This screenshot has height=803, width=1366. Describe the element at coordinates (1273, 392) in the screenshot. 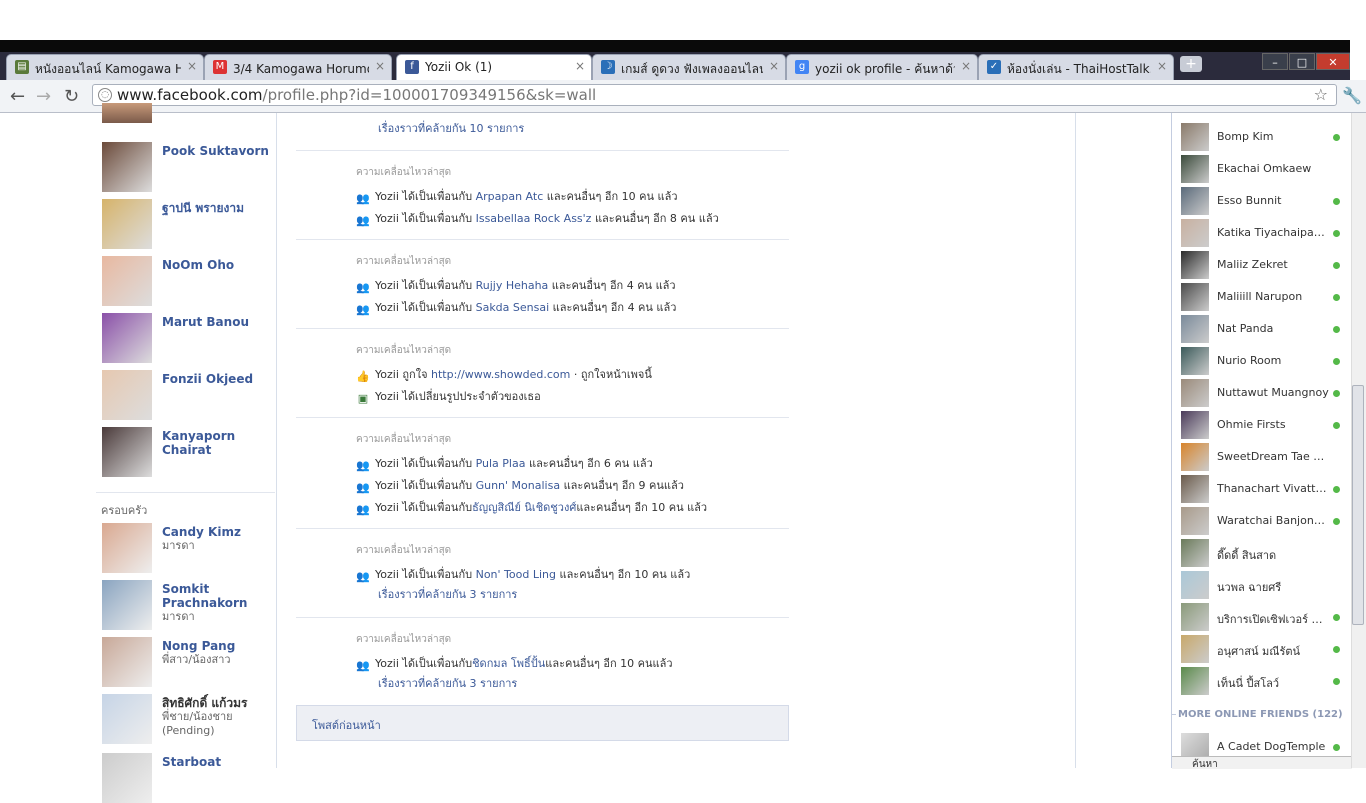

I see `chat-friend-name: Nuttawut Muangnoy` at that location.